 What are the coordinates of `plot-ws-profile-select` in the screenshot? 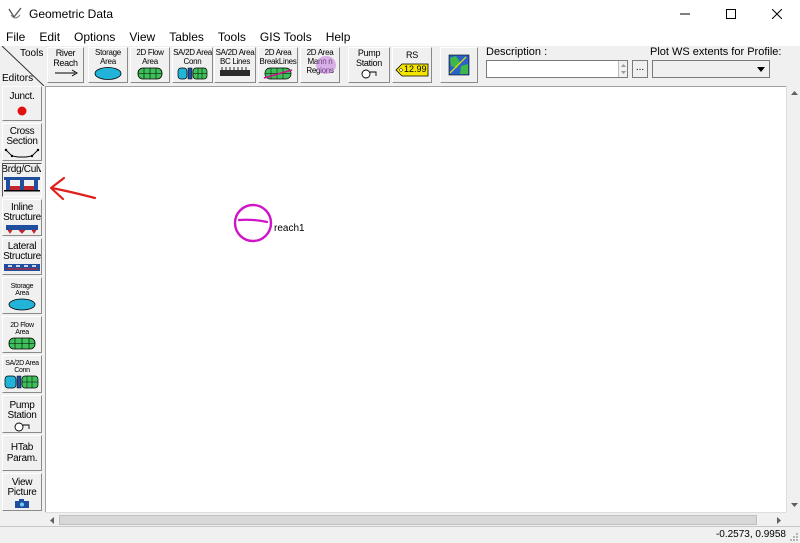 It's located at (711, 69).